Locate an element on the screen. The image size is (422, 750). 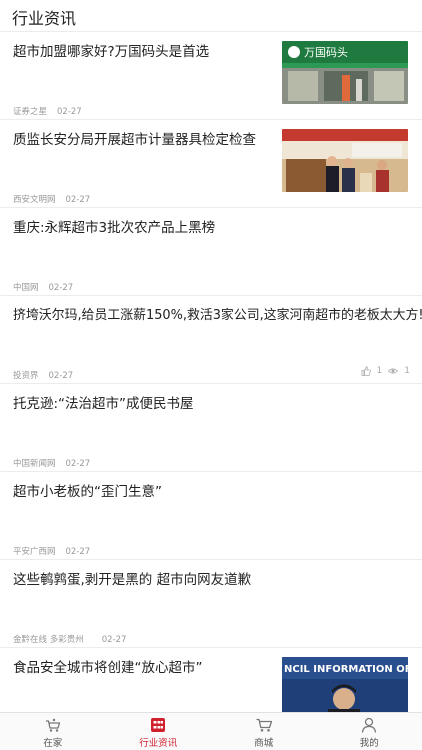
news-meta: 金黔在线 多彩贵州 02-27 is located at coordinates (69, 639).